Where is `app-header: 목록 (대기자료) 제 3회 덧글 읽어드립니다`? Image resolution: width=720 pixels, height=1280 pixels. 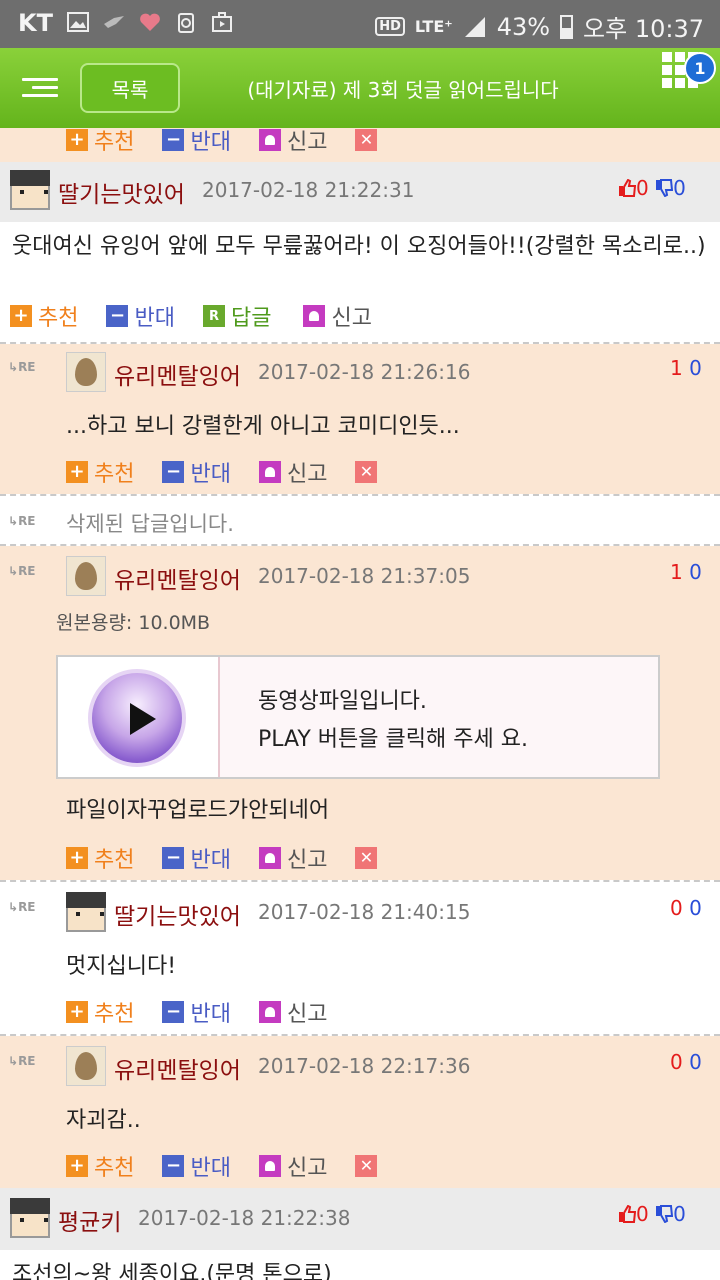 app-header: 목록 (대기자료) 제 3회 덧글 읽어드립니다 is located at coordinates (360, 88).